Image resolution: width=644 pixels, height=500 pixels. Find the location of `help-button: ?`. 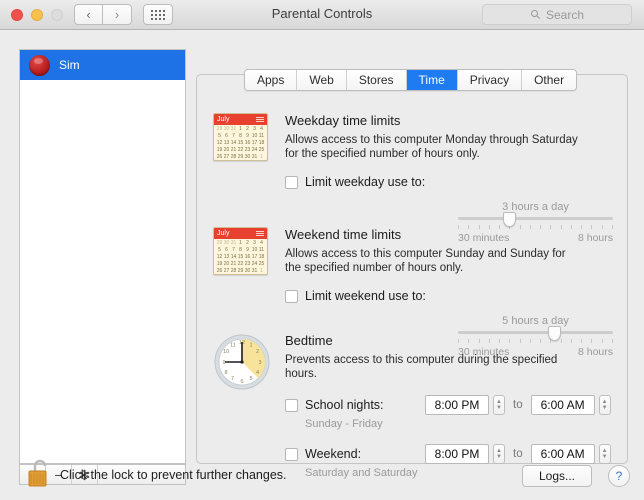

help-button: ? is located at coordinates (619, 476).